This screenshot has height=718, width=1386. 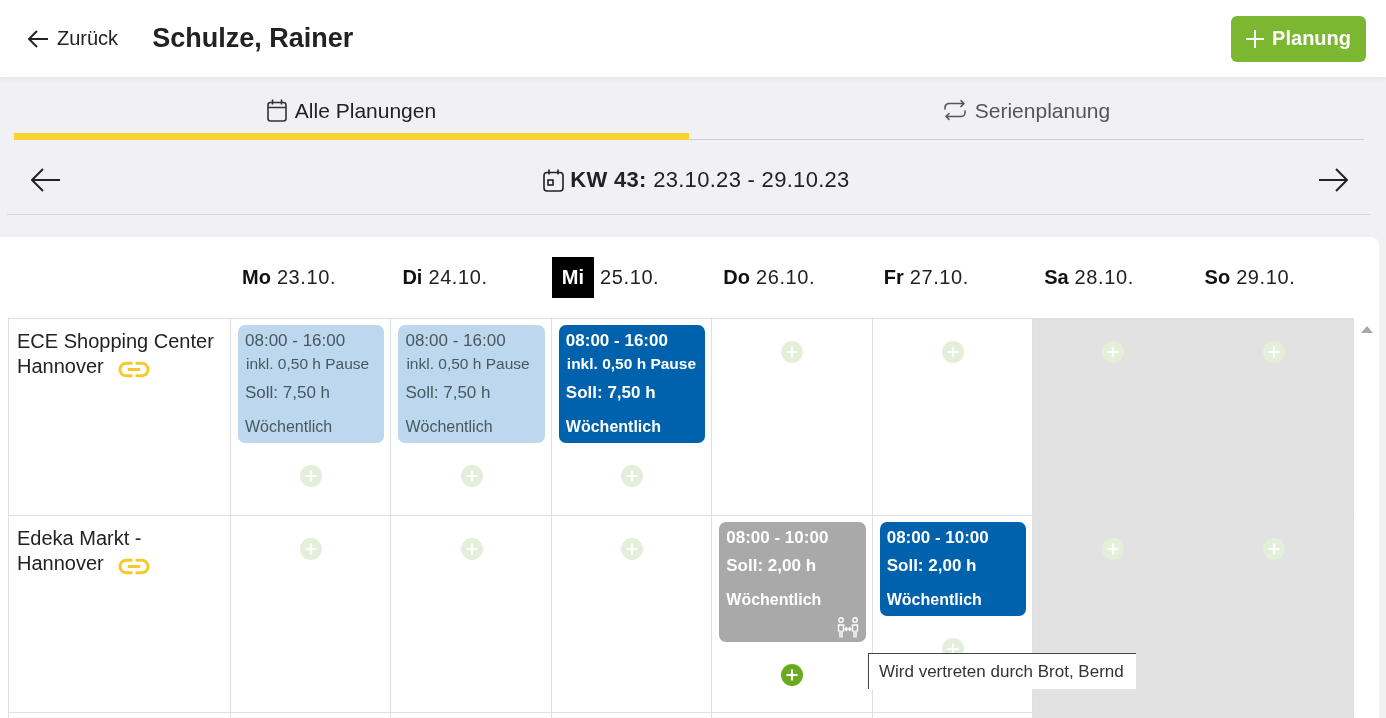 What do you see at coordinates (710, 180) in the screenshot?
I see `week-range: KW 43: 23.10.23 - 29.10.23` at bounding box center [710, 180].